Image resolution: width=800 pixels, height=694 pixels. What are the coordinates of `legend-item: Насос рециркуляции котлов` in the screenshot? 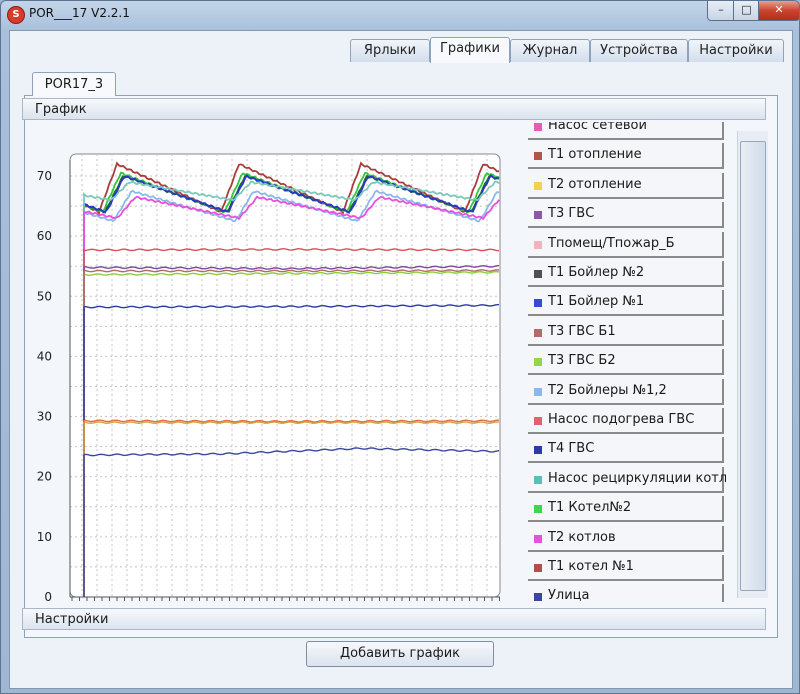 It's located at (627, 479).